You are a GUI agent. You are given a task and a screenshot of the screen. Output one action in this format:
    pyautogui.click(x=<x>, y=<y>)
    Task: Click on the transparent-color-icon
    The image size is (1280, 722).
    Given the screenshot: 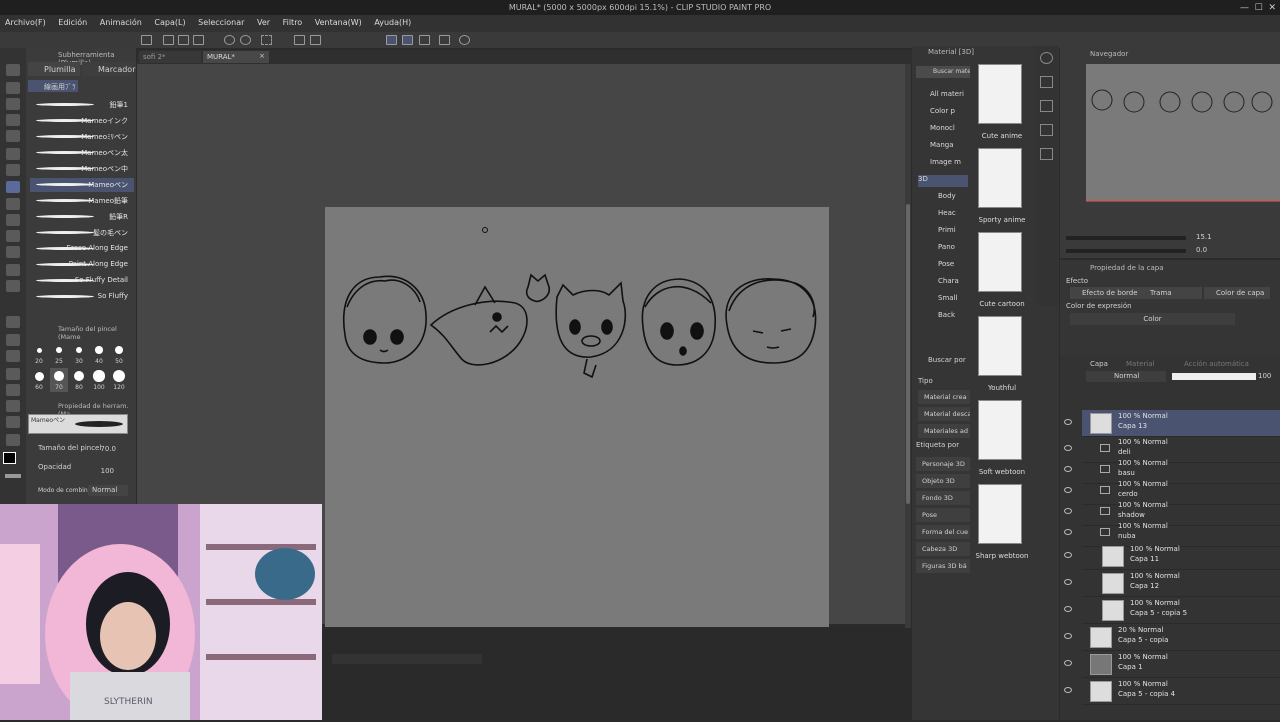 What is the action you would take?
    pyautogui.click(x=13, y=476)
    